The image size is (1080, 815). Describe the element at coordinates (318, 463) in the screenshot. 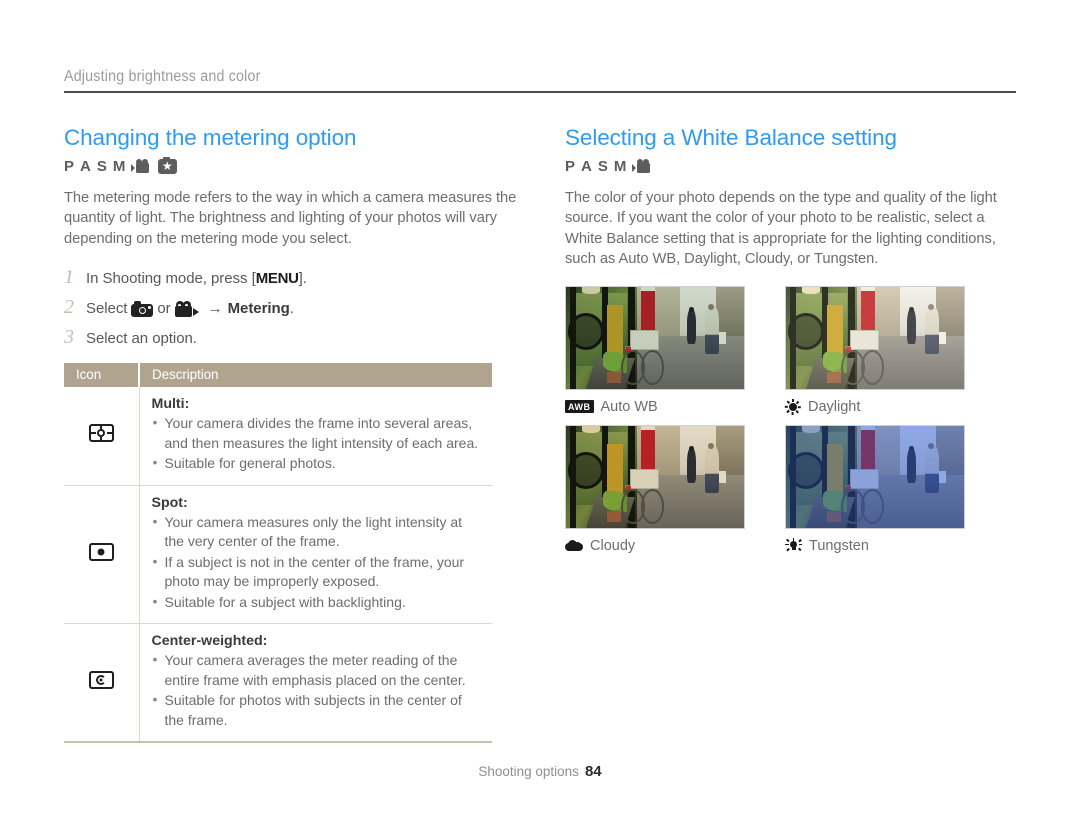

I see `list-item: Suitable for general photos.` at that location.